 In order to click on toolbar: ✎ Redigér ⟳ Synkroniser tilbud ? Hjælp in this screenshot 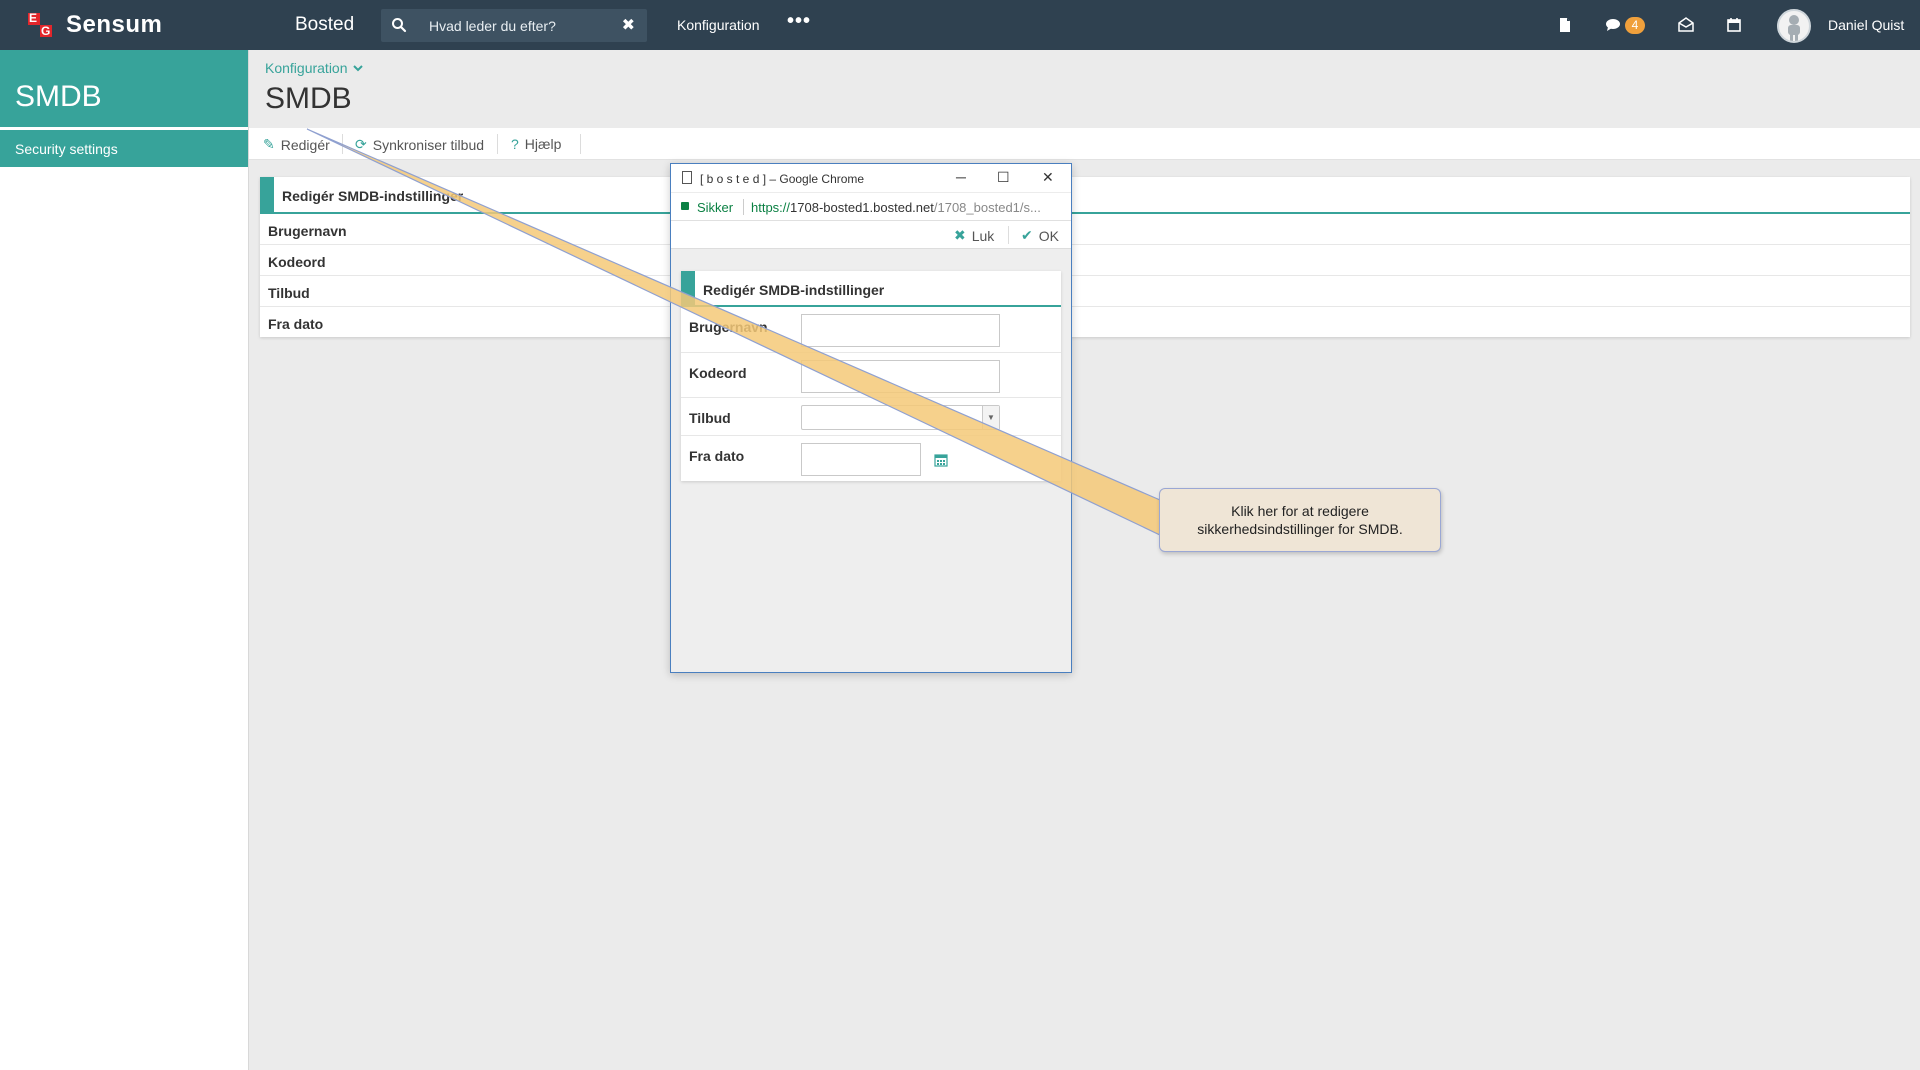, I will do `click(1084, 144)`.